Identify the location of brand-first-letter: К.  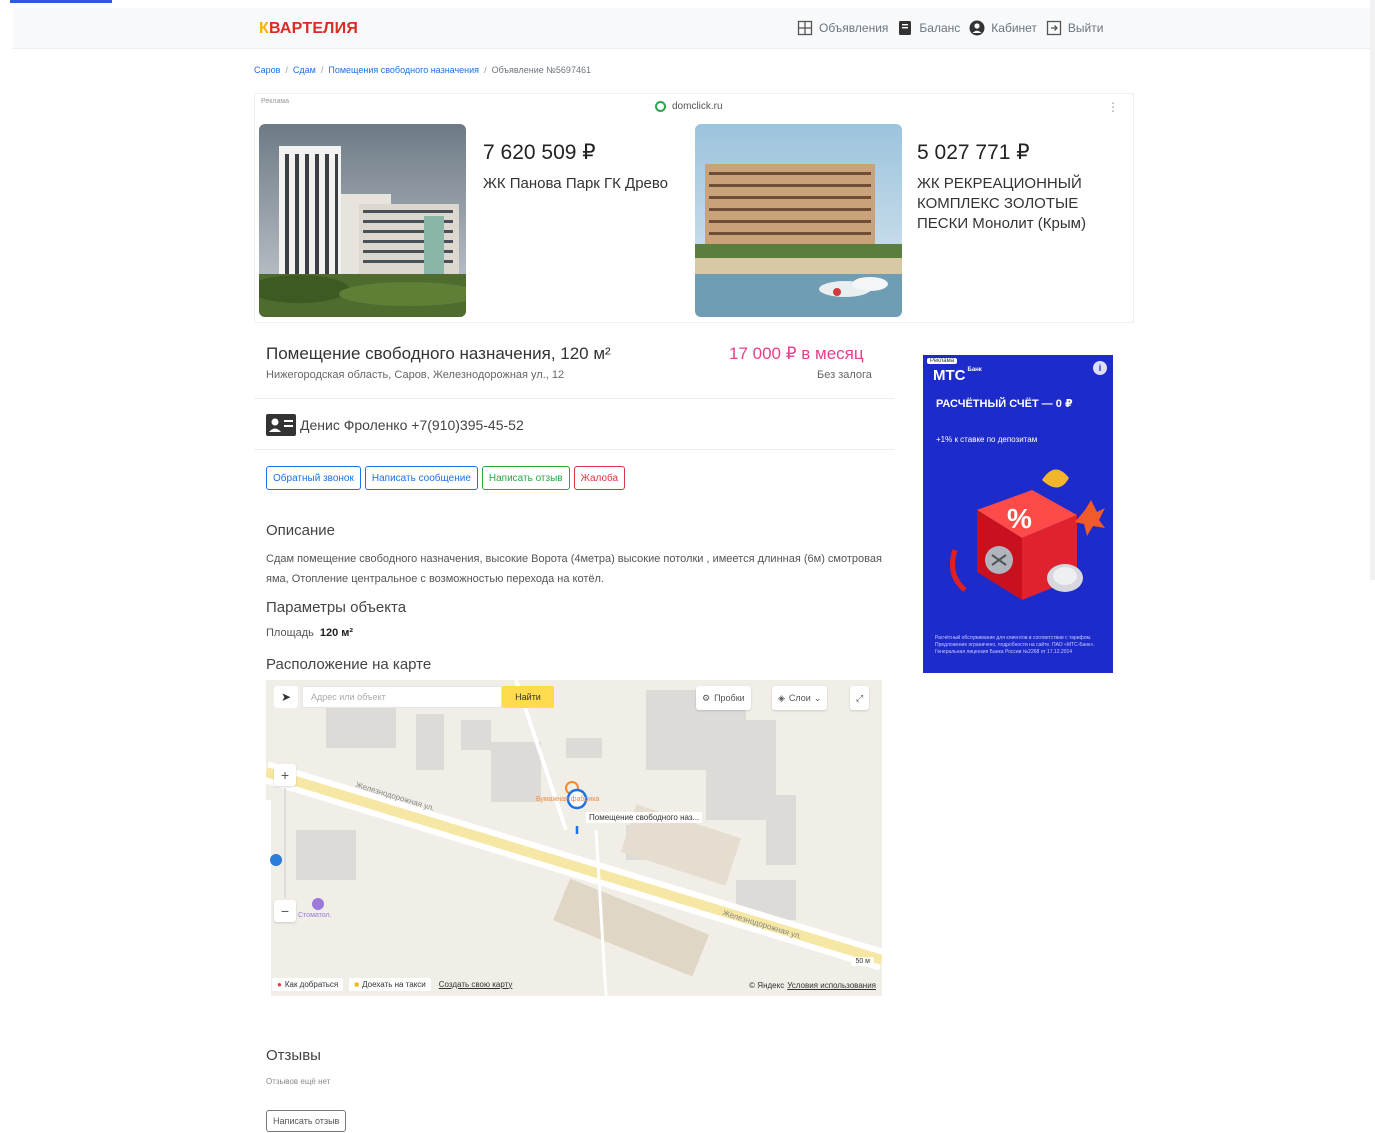
(264, 28).